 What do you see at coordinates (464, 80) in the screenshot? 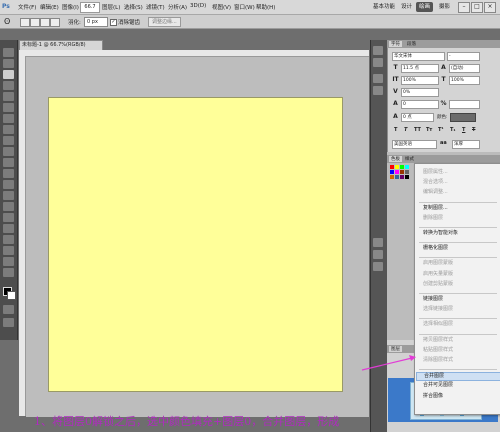
I see `horizontal-scale-field: 100%` at bounding box center [464, 80].